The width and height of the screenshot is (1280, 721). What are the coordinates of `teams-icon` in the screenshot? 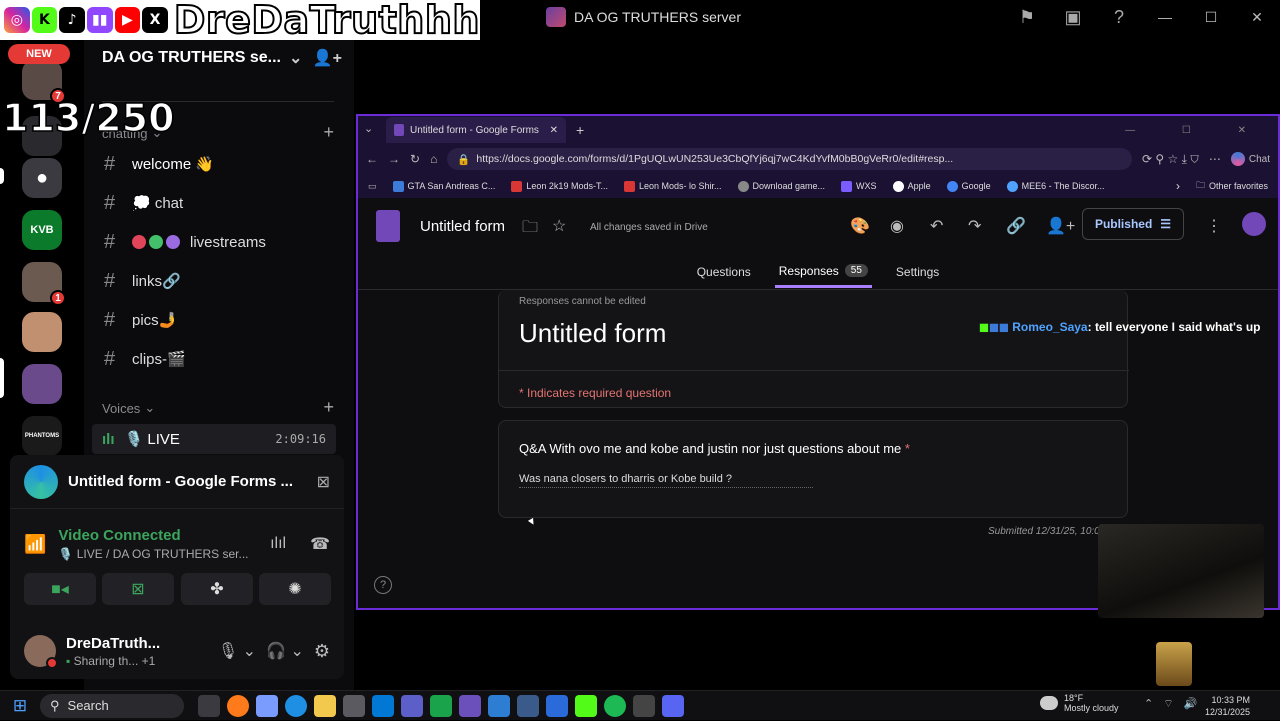 It's located at (412, 705).